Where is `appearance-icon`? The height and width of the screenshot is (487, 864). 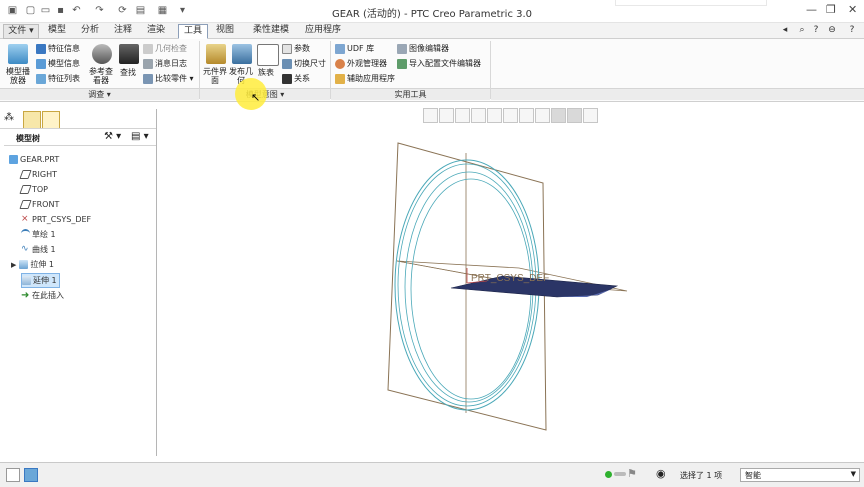
appearance-icon is located at coordinates (340, 63).